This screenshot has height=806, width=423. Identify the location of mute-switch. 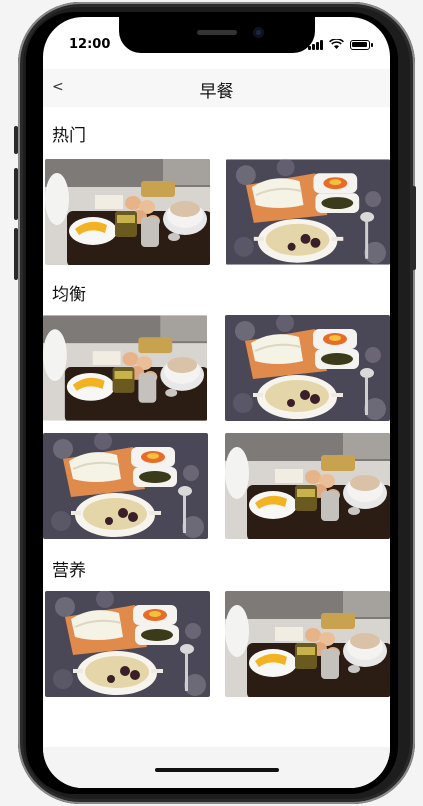
(16, 140).